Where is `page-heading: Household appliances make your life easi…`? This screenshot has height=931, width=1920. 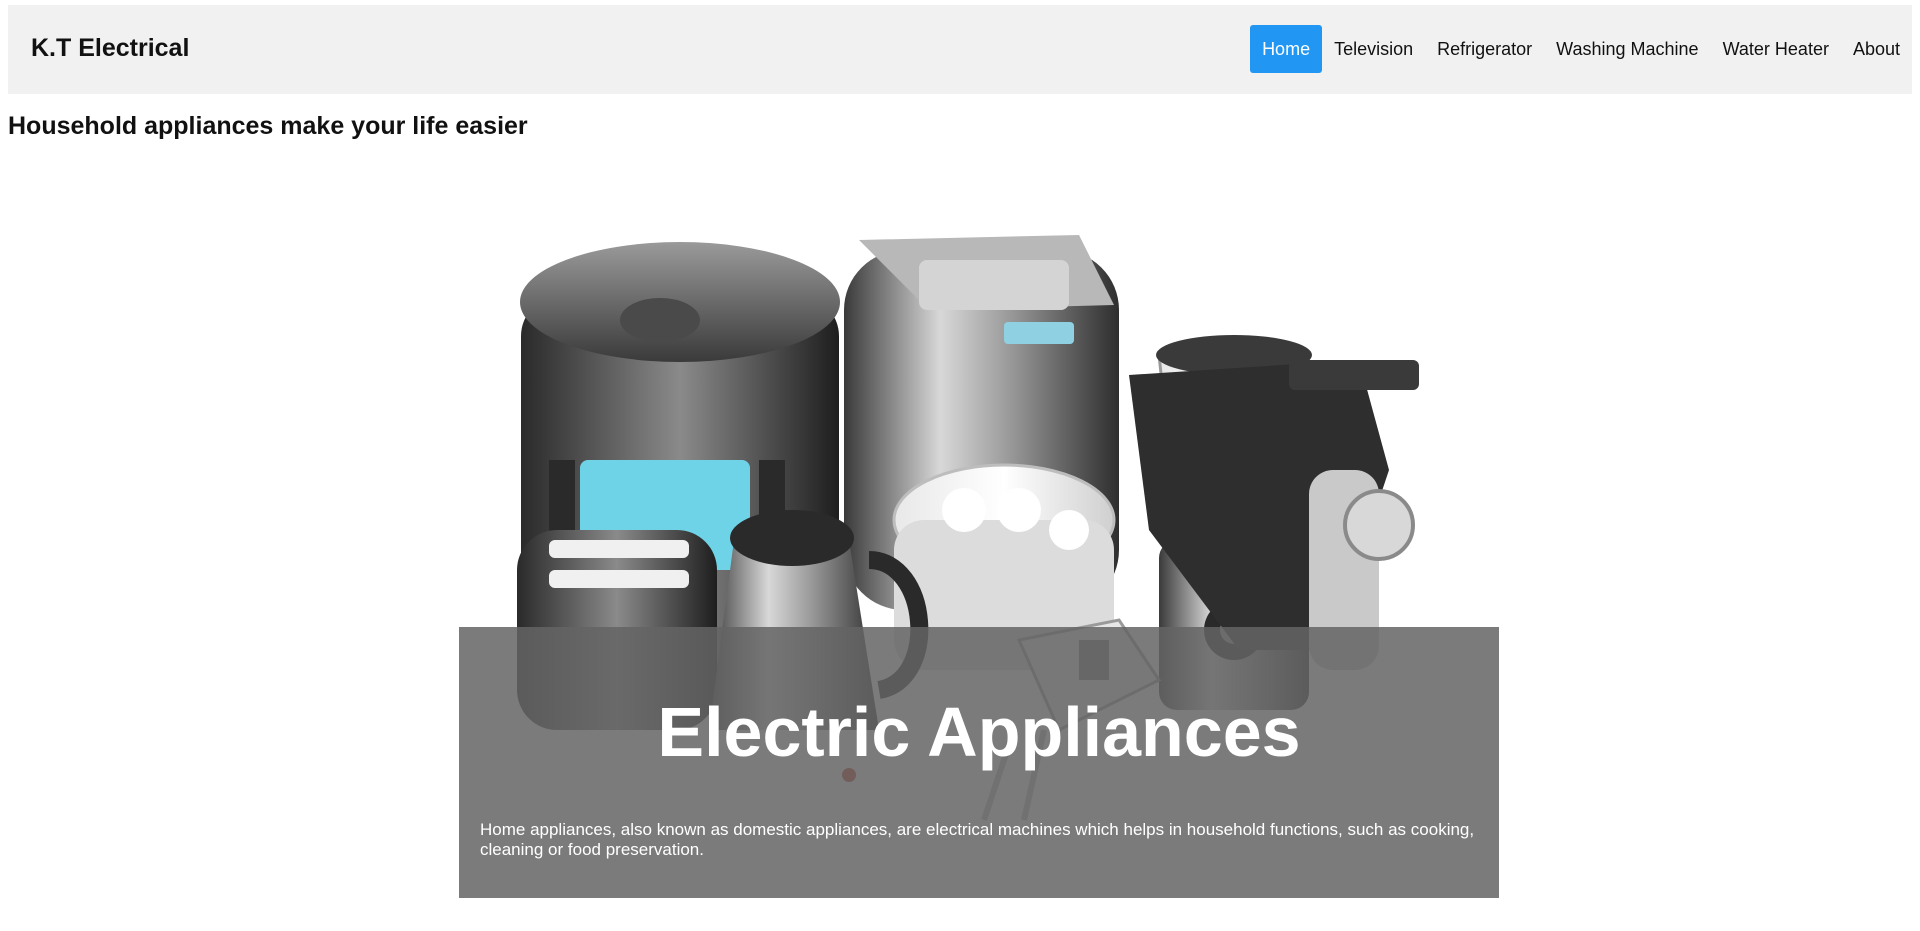
page-heading: Household appliances make your life easi… is located at coordinates (268, 126).